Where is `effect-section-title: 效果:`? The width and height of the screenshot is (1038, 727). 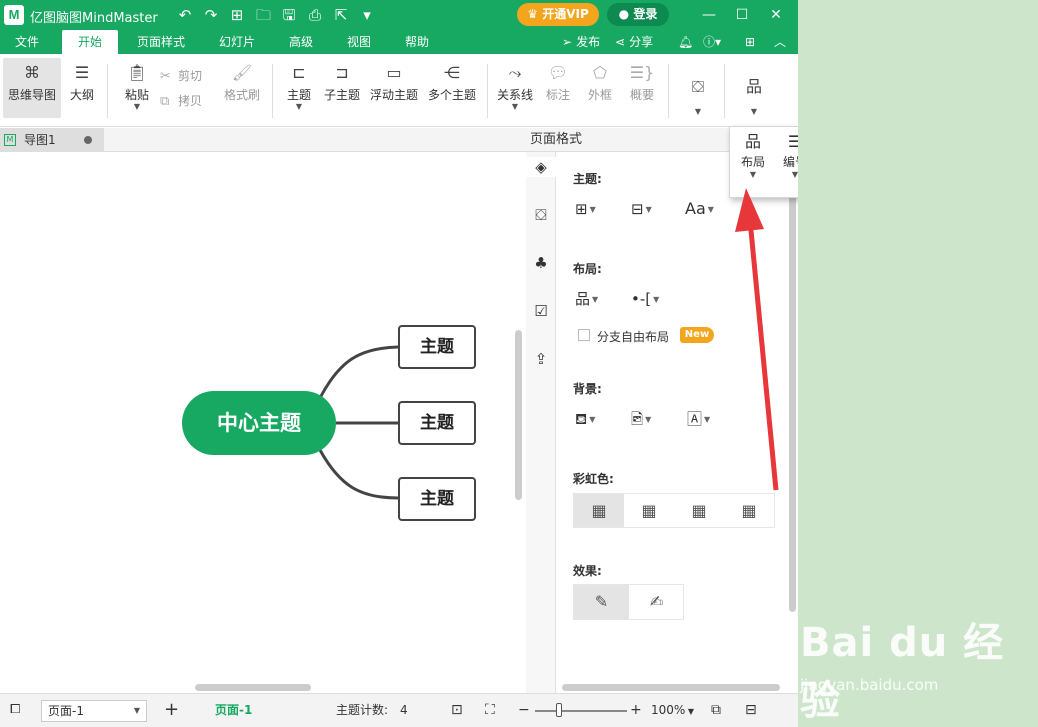 effect-section-title: 效果: is located at coordinates (587, 571).